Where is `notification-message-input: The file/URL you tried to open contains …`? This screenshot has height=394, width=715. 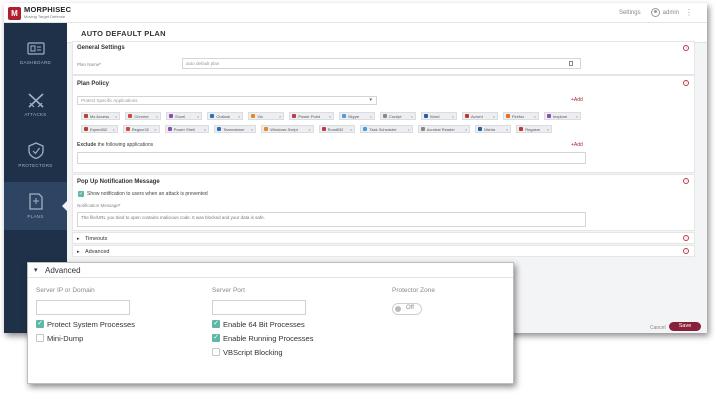
notification-message-input: The file/URL you tried to open contains … is located at coordinates (331, 219).